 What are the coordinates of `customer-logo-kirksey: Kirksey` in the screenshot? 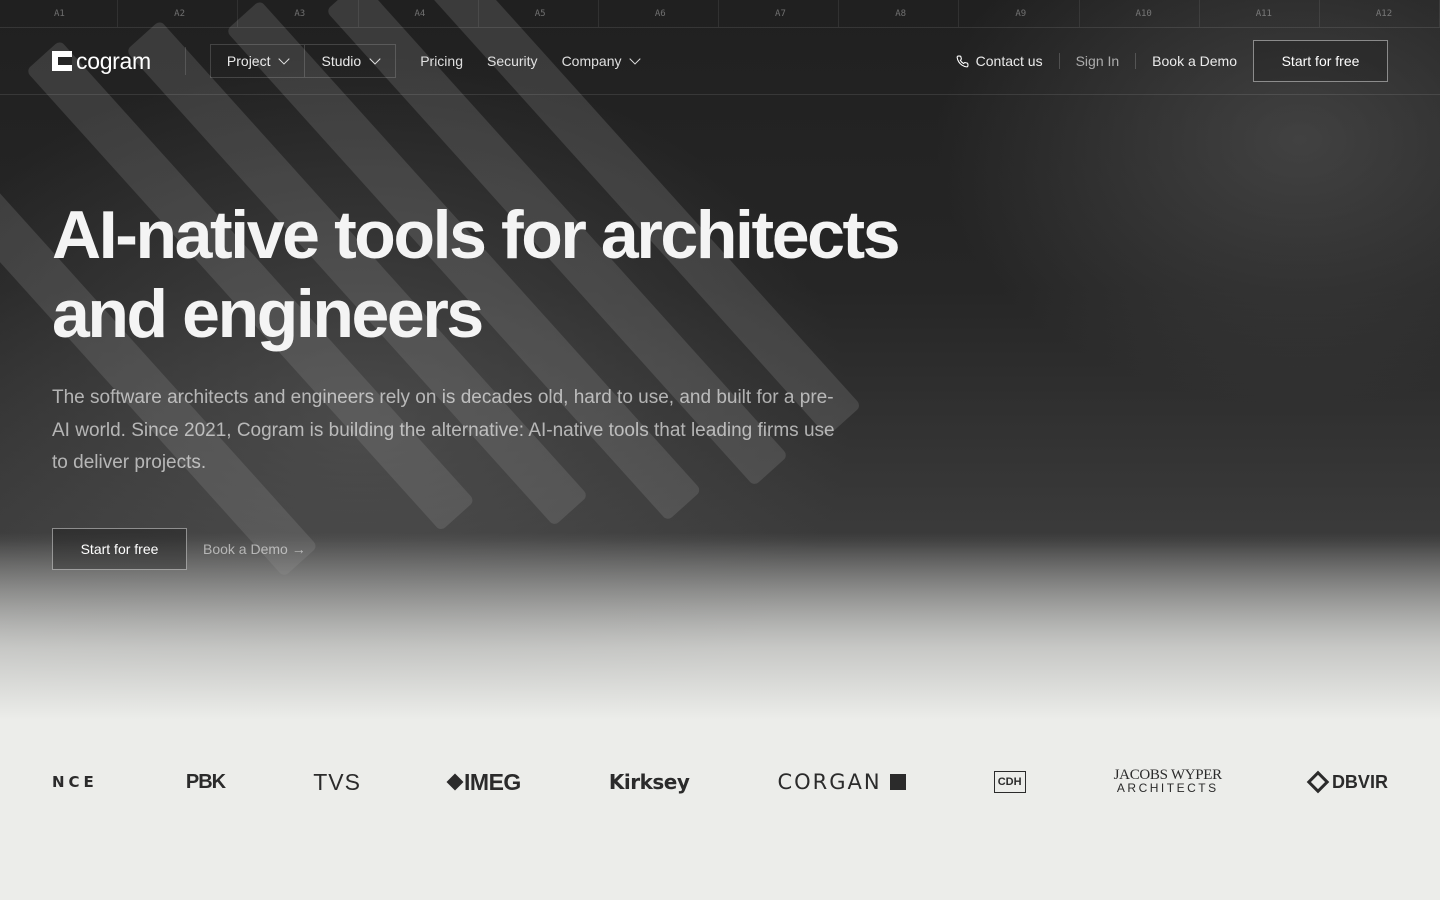 It's located at (649, 782).